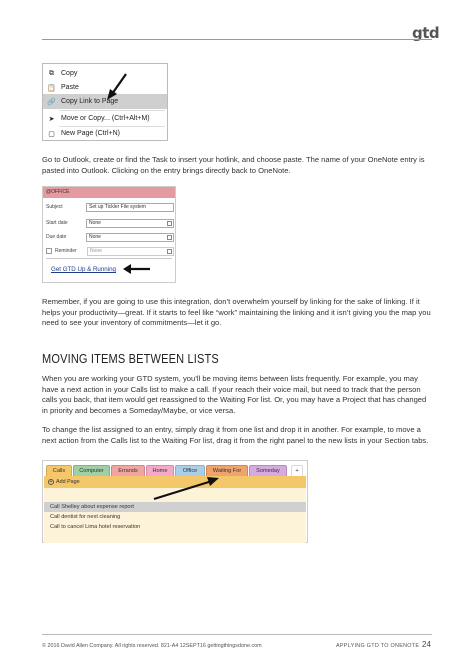 This screenshot has height=670, width=474. What do you see at coordinates (175, 527) in the screenshot?
I see `page-item: Call to cancel Lima hotel reservation` at bounding box center [175, 527].